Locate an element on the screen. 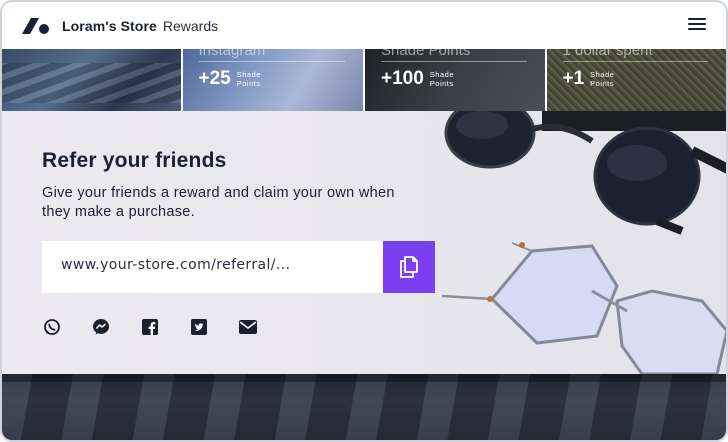  share-buttons is located at coordinates (164, 327).